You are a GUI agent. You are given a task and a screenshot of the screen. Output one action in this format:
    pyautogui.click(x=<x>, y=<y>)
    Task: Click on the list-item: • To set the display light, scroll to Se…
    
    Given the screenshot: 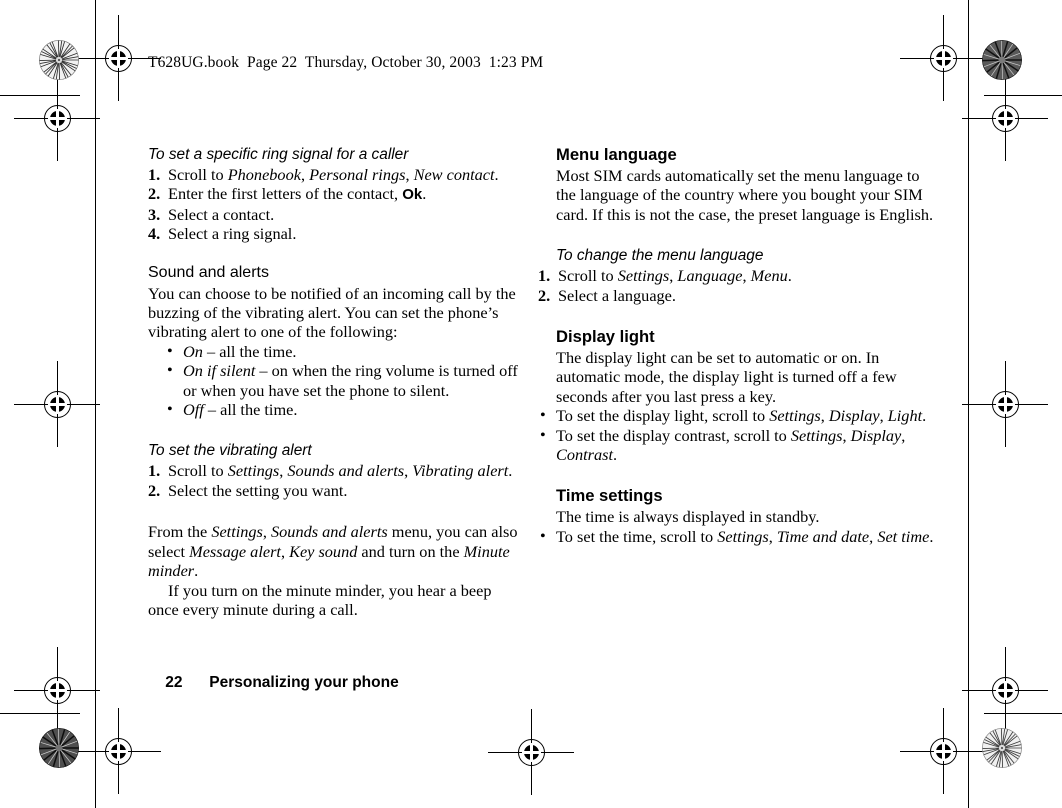 What is the action you would take?
    pyautogui.click(x=736, y=415)
    